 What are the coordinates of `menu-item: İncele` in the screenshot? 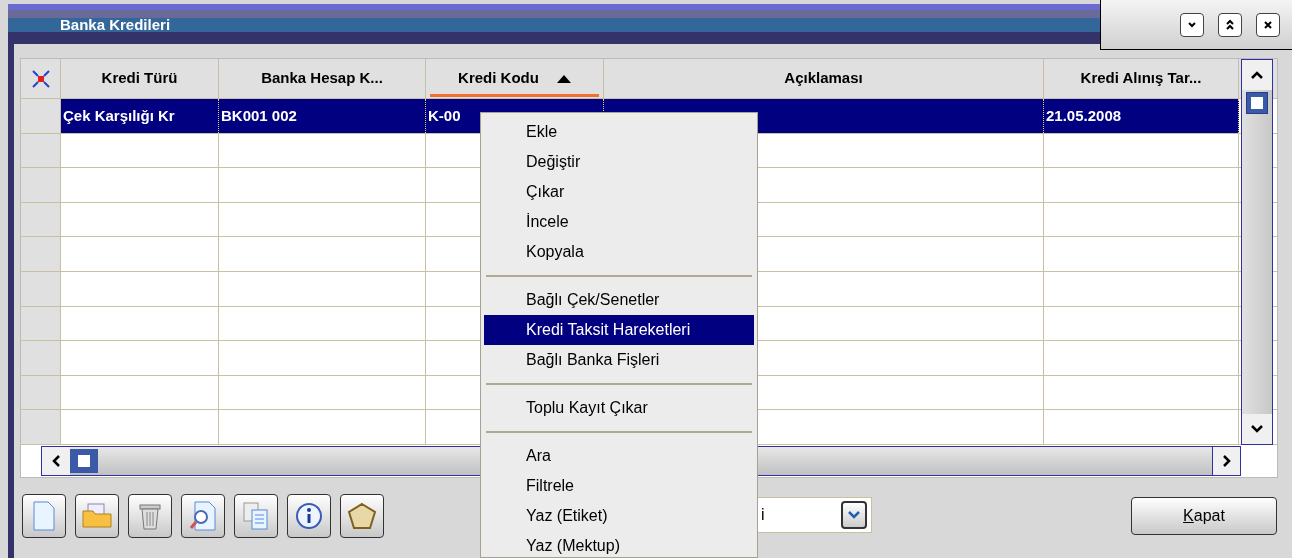 It's located at (619, 222).